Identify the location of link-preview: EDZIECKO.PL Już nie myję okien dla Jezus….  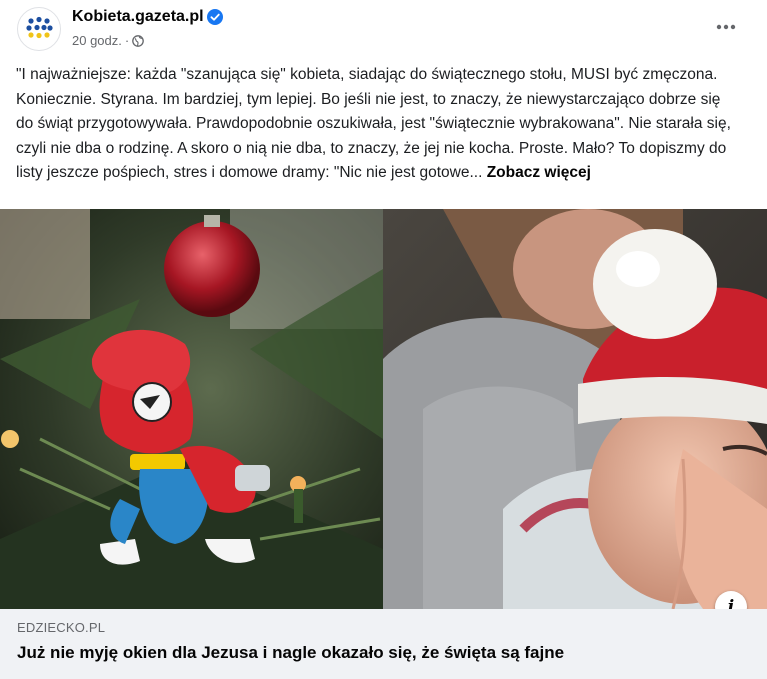
(383, 644).